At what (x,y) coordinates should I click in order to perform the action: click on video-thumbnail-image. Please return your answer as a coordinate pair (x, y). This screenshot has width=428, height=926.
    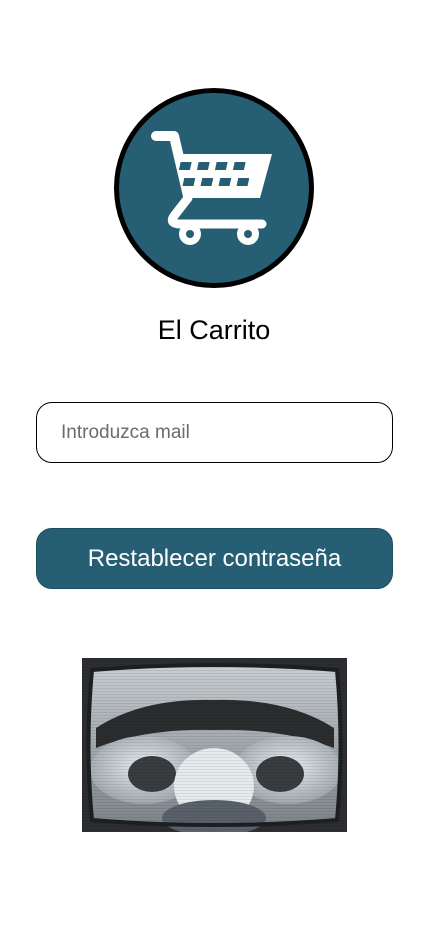
    Looking at the image, I should click on (214, 745).